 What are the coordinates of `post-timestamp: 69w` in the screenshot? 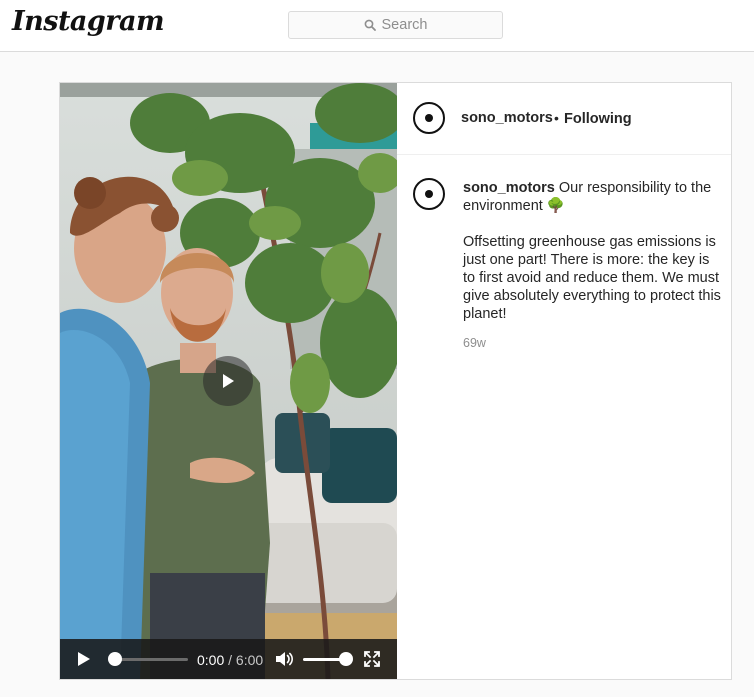 It's located at (474, 343).